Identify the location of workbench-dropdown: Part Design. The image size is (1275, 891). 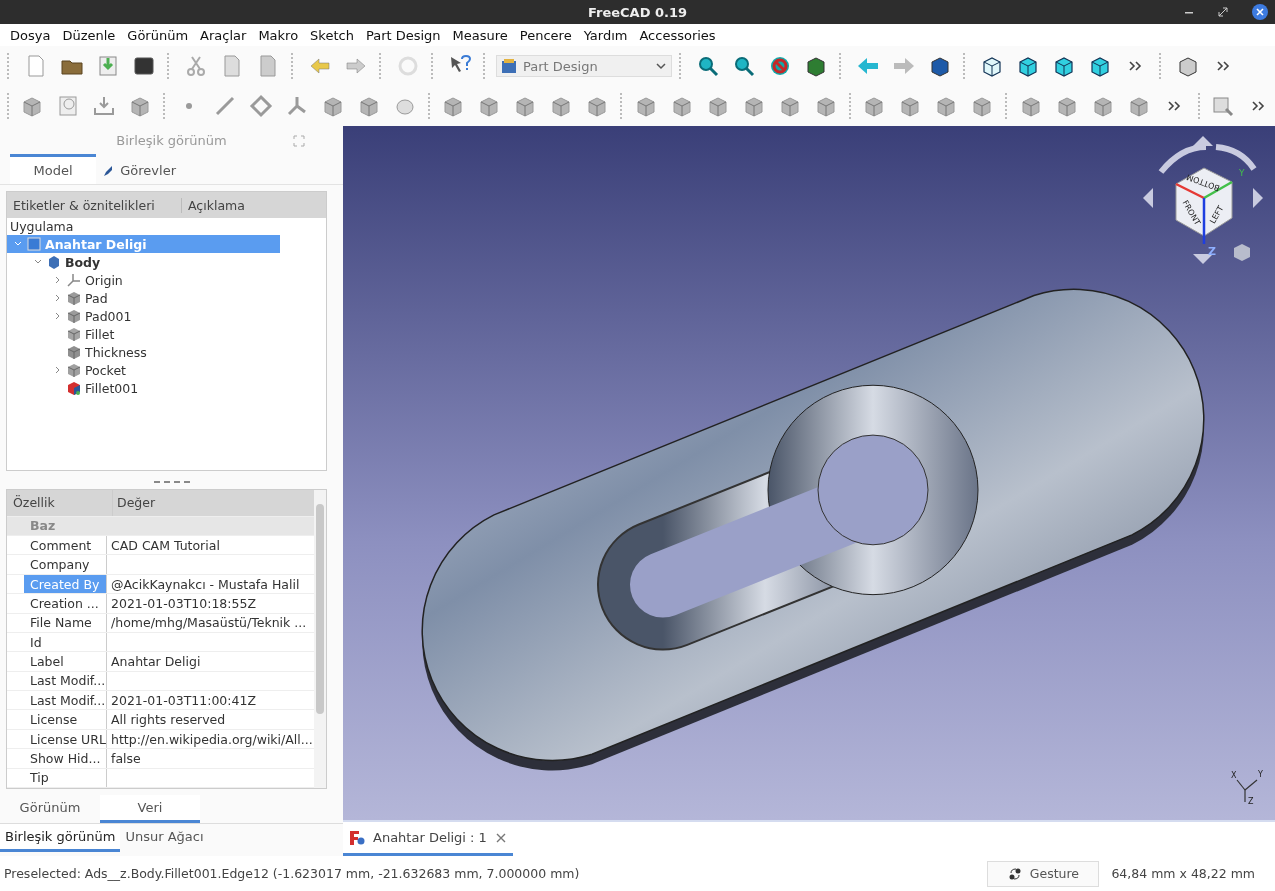
(584, 66).